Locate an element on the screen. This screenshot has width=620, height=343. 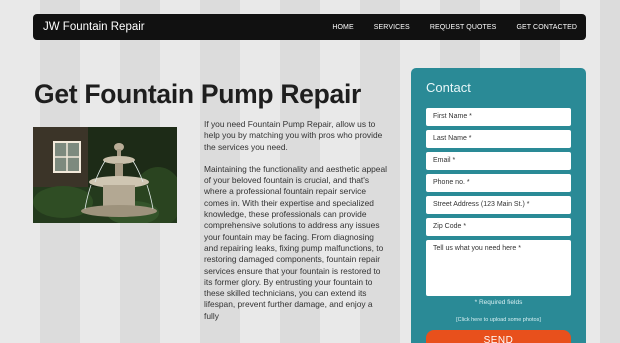
nav-request-quotes: REQUEST QUOTES is located at coordinates (463, 27).